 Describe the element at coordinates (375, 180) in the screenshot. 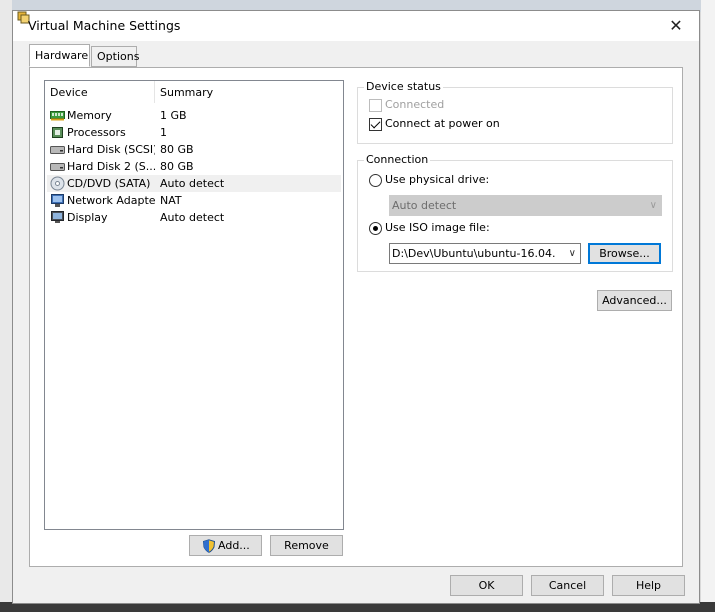

I see `use-physical-drive-radio` at that location.